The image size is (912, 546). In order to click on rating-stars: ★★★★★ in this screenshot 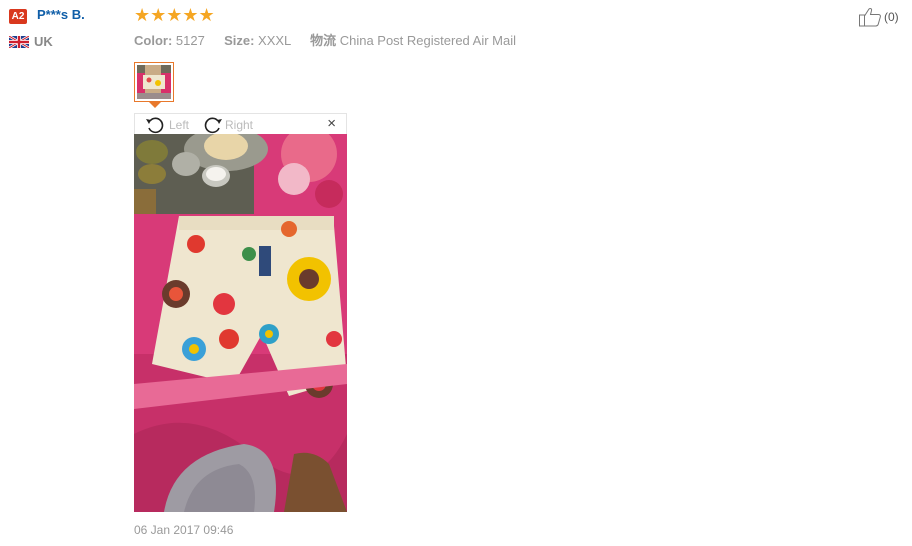, I will do `click(174, 15)`.